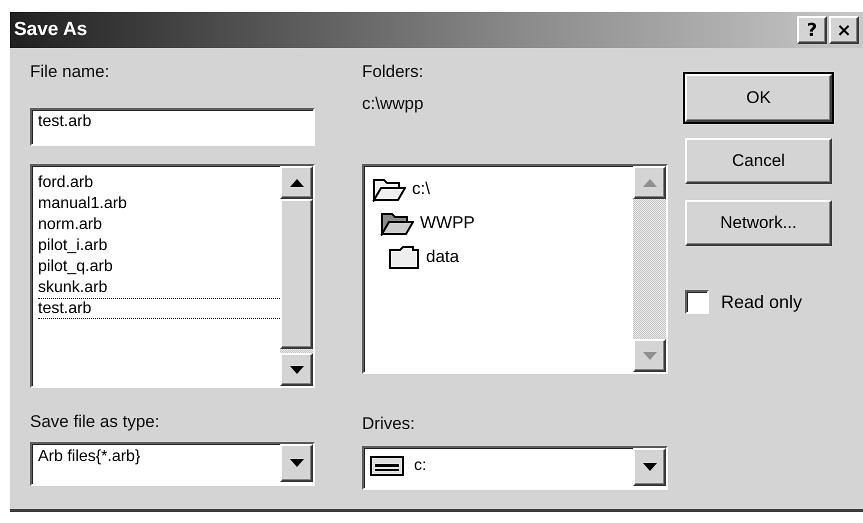  Describe the element at coordinates (70, 72) in the screenshot. I see `field-label: File name:` at that location.